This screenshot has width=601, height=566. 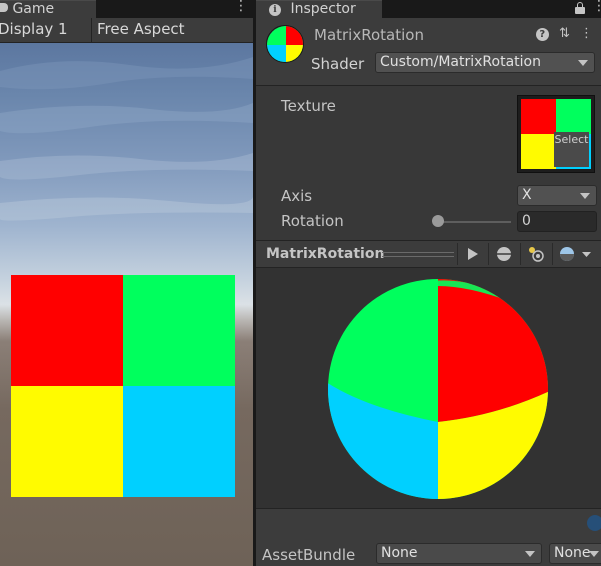 What do you see at coordinates (576, 254) in the screenshot?
I see `preview-background-dropdown` at bounding box center [576, 254].